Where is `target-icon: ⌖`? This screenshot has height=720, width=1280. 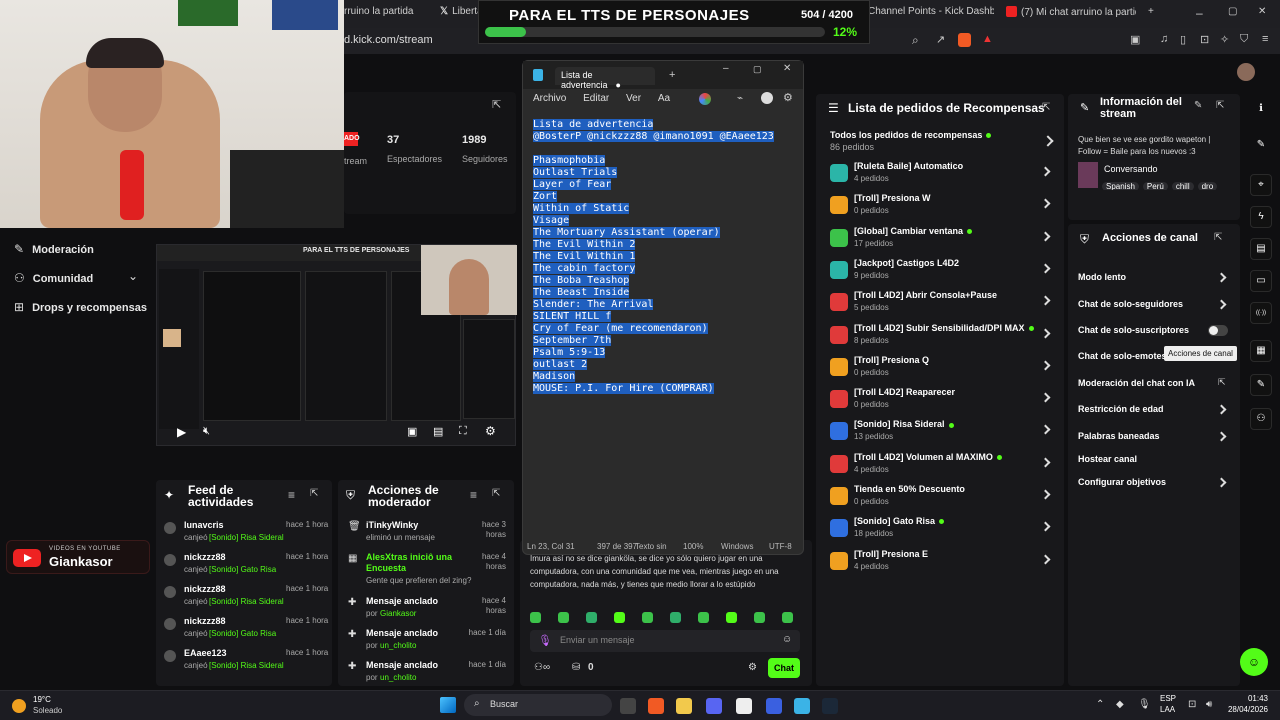
target-icon: ⌖ is located at coordinates (1261, 185).